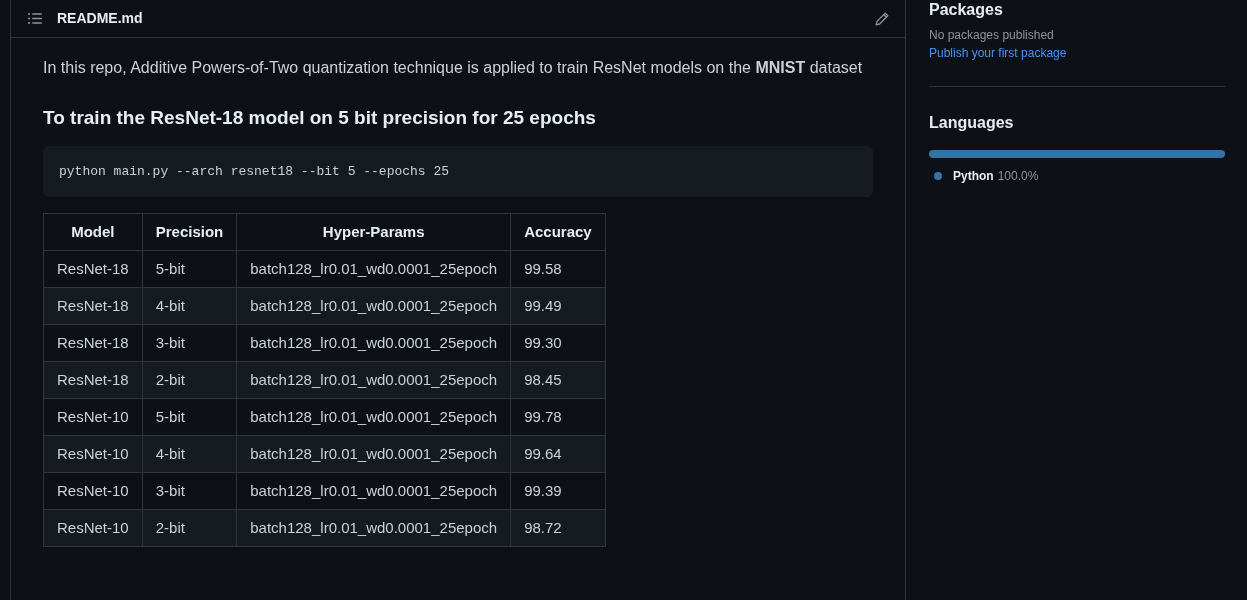 The width and height of the screenshot is (1247, 600). I want to click on table-cell: 99.49, so click(558, 306).